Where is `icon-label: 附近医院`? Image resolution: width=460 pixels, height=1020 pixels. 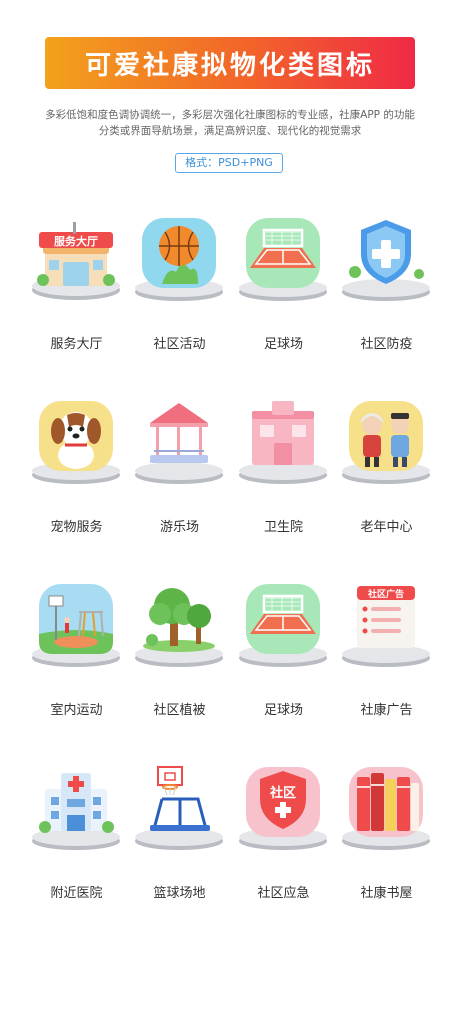
icon-label: 附近医院 is located at coordinates (76, 893).